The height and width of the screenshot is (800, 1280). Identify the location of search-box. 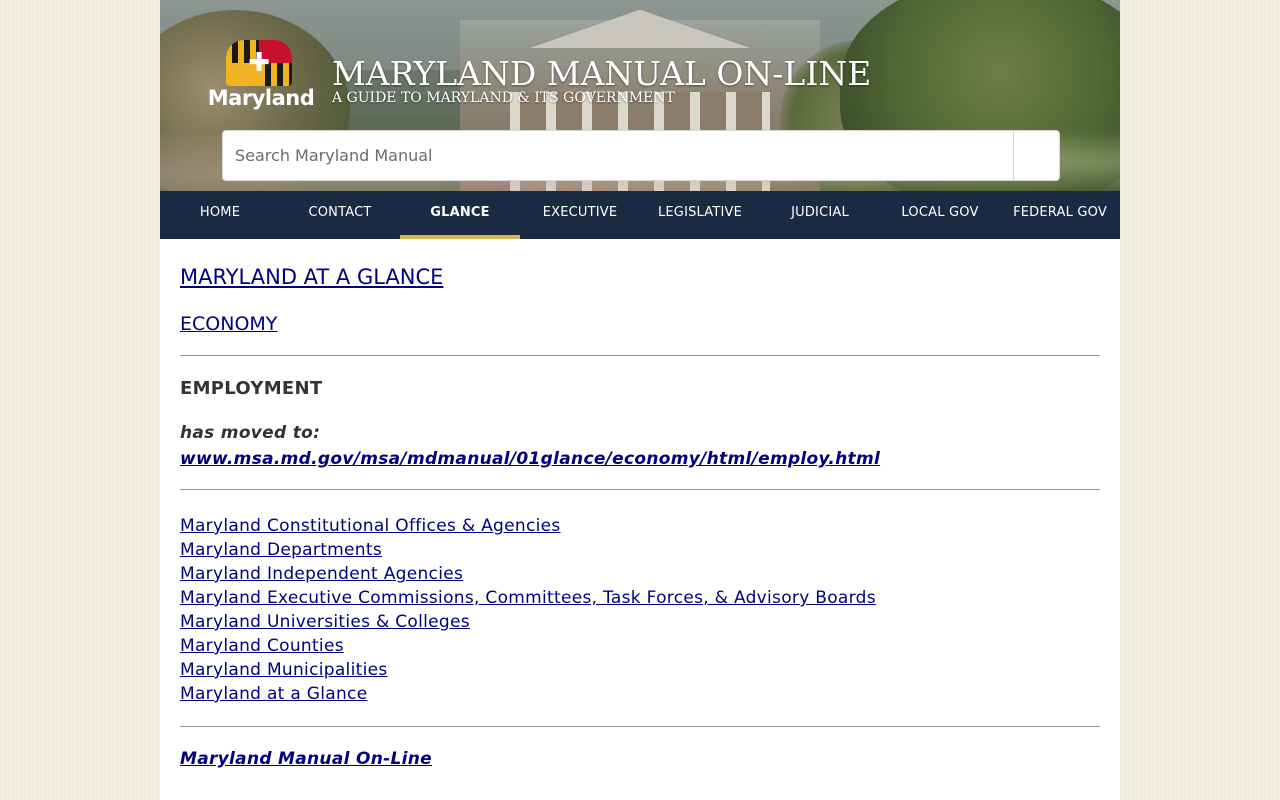
(641, 155).